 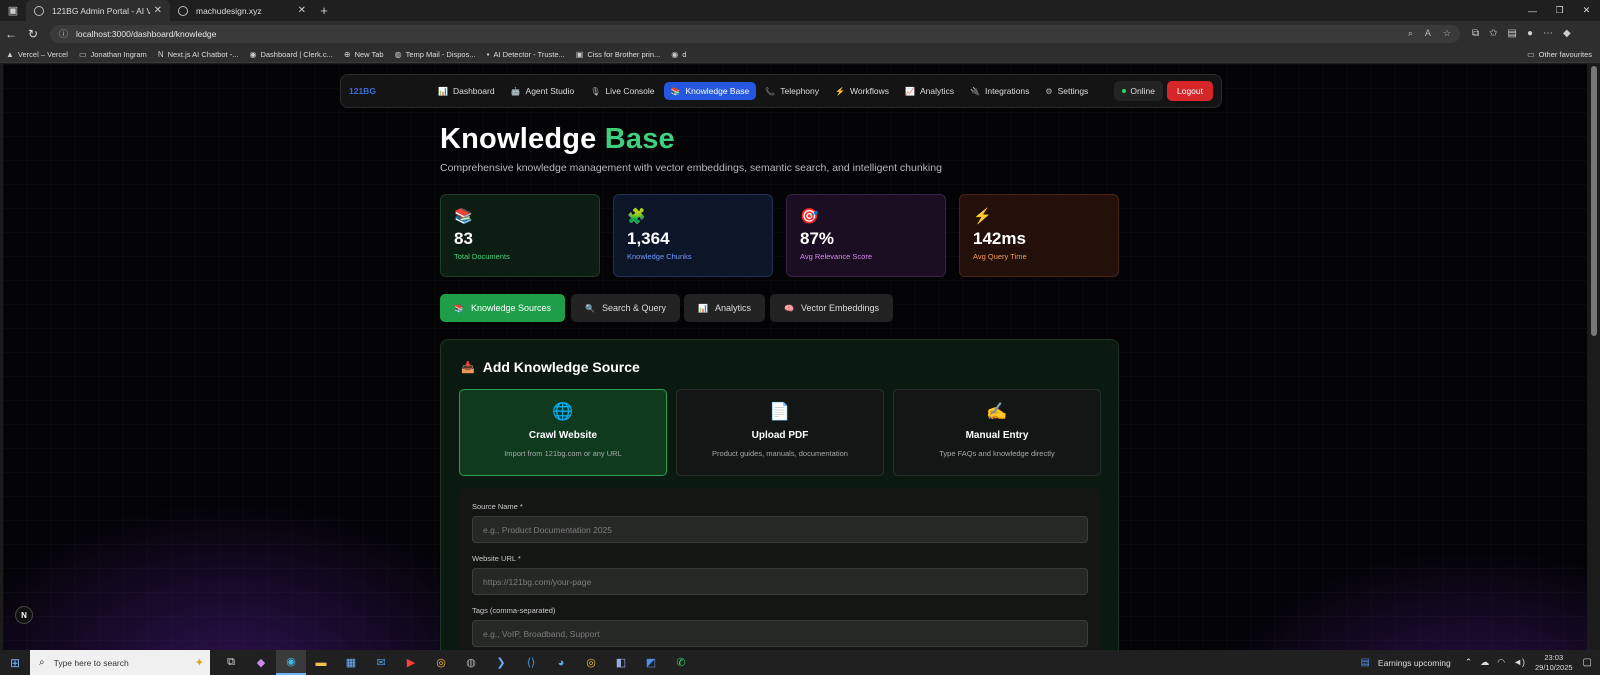 I want to click on bookmark-icon: ◍, so click(x=398, y=54).